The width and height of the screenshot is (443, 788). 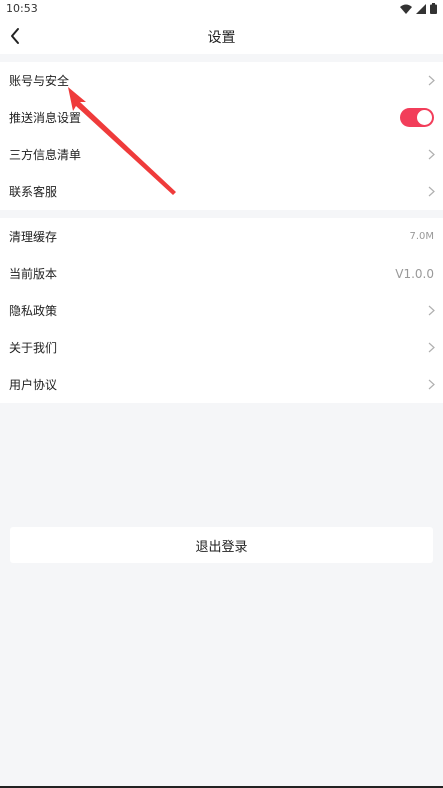 I want to click on cache-size-value: 7.0M, so click(x=421, y=236).